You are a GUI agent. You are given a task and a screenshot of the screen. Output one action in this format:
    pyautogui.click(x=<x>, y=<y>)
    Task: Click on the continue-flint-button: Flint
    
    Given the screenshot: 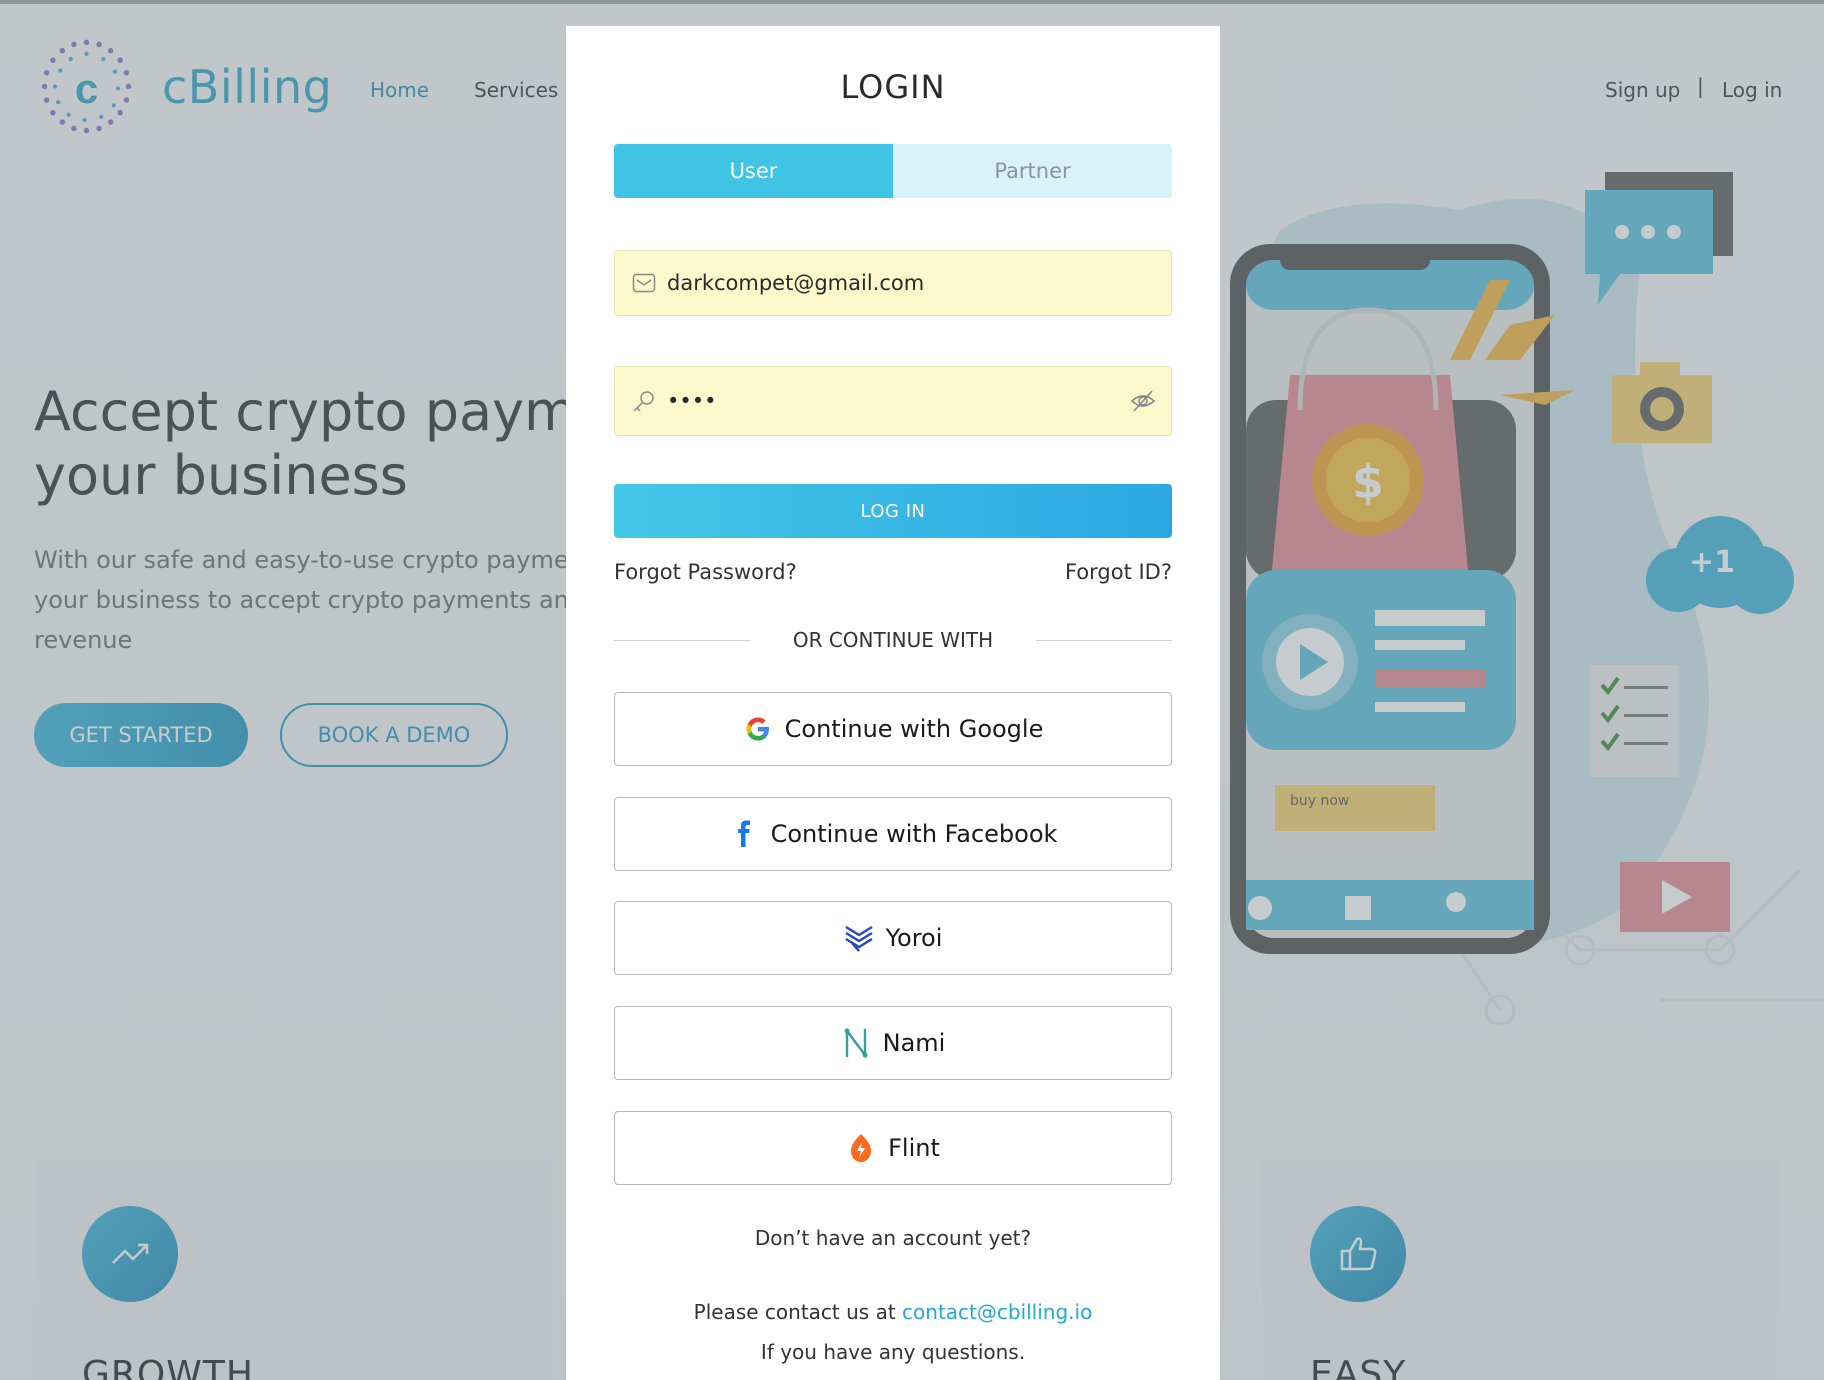 What is the action you would take?
    pyautogui.click(x=893, y=1148)
    